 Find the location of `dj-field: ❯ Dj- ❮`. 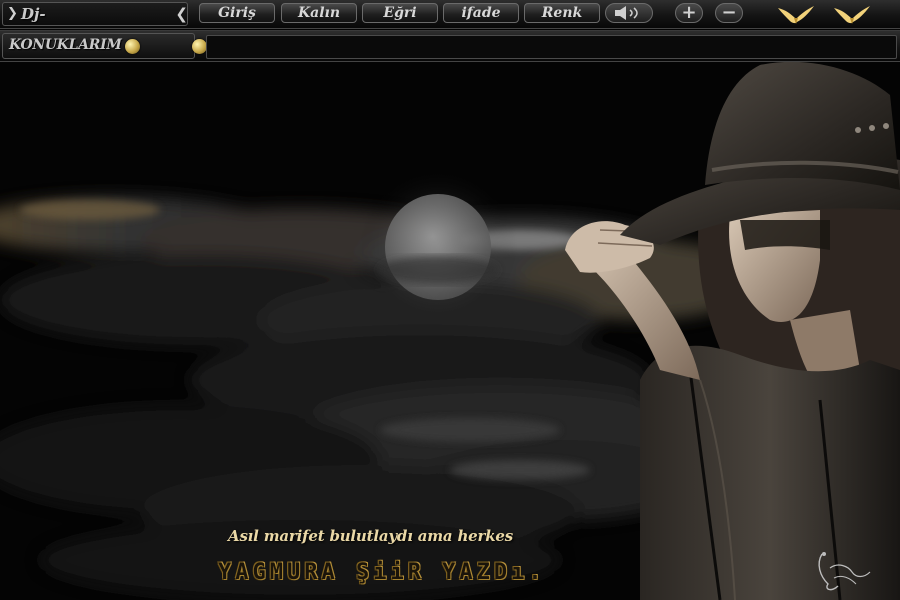

dj-field: ❯ Dj- ❮ is located at coordinates (95, 14).